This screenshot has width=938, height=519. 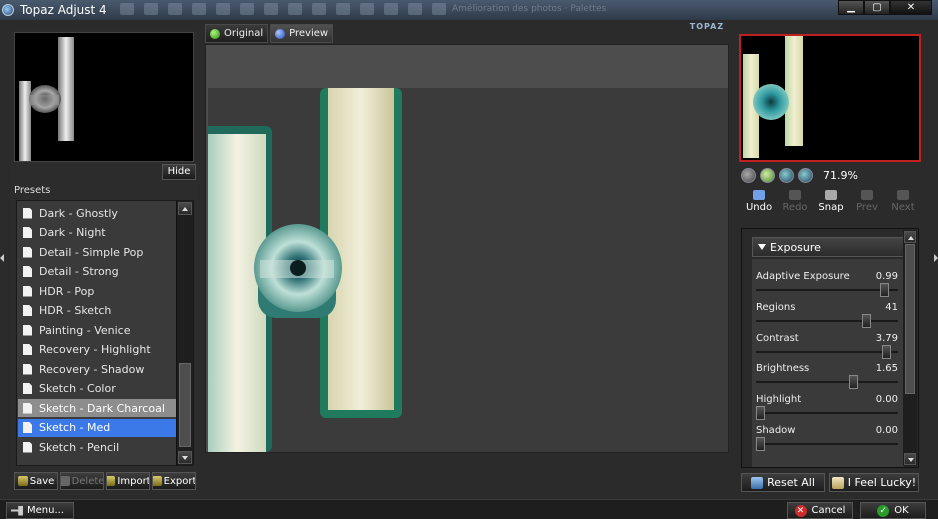 What do you see at coordinates (179, 481) in the screenshot?
I see `export-preset-label: Export` at bounding box center [179, 481].